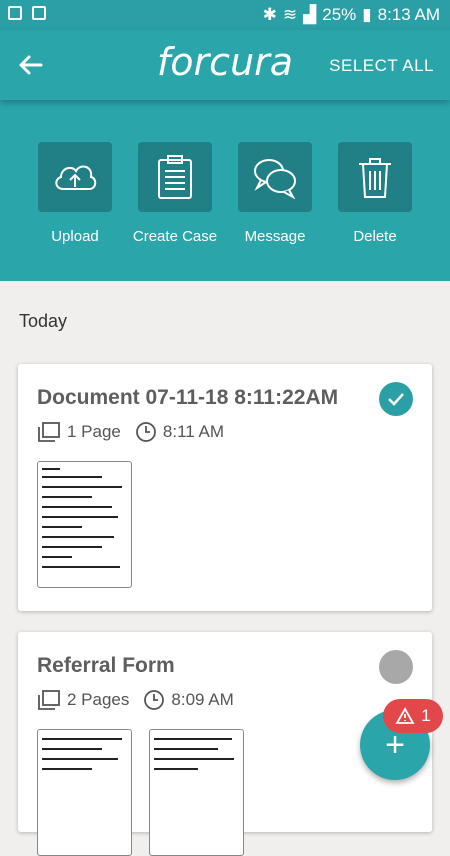 The width and height of the screenshot is (450, 856). What do you see at coordinates (188, 397) in the screenshot?
I see `document-title: Document 07-11-18 8:11:22AM` at bounding box center [188, 397].